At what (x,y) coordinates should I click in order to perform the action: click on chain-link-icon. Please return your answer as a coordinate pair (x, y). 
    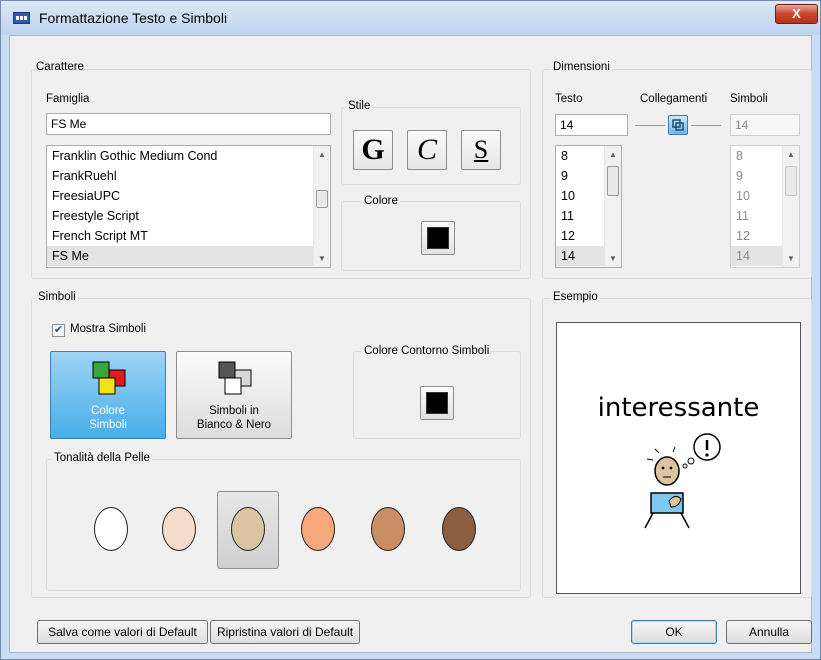
    Looking at the image, I should click on (678, 125).